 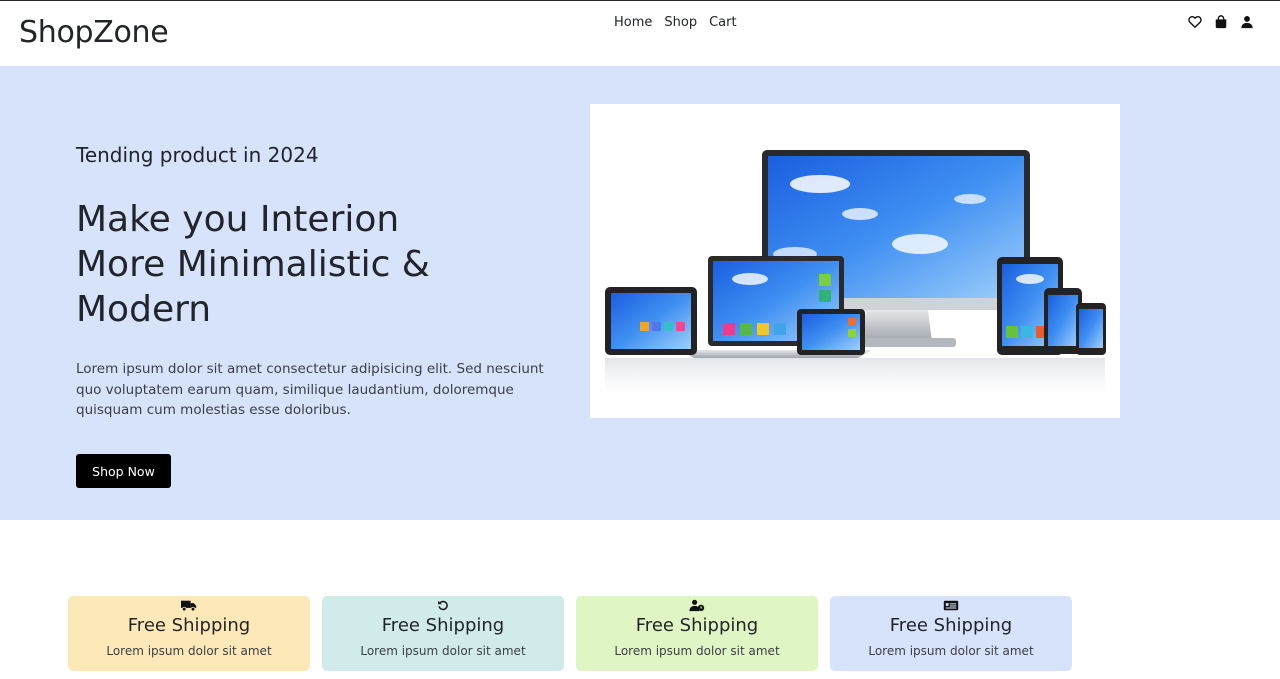 I want to click on header-icons, so click(x=1221, y=22).